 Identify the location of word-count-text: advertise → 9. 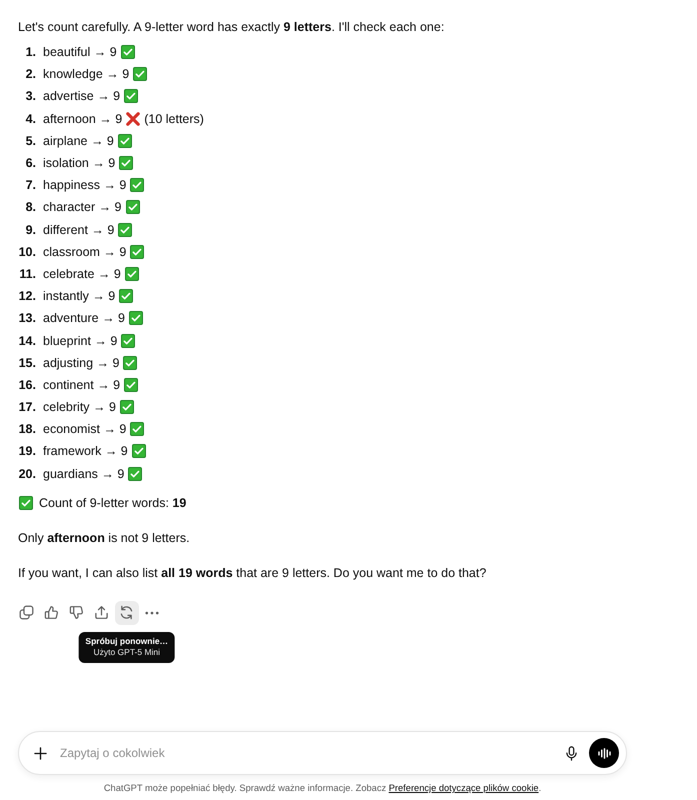
(81, 97).